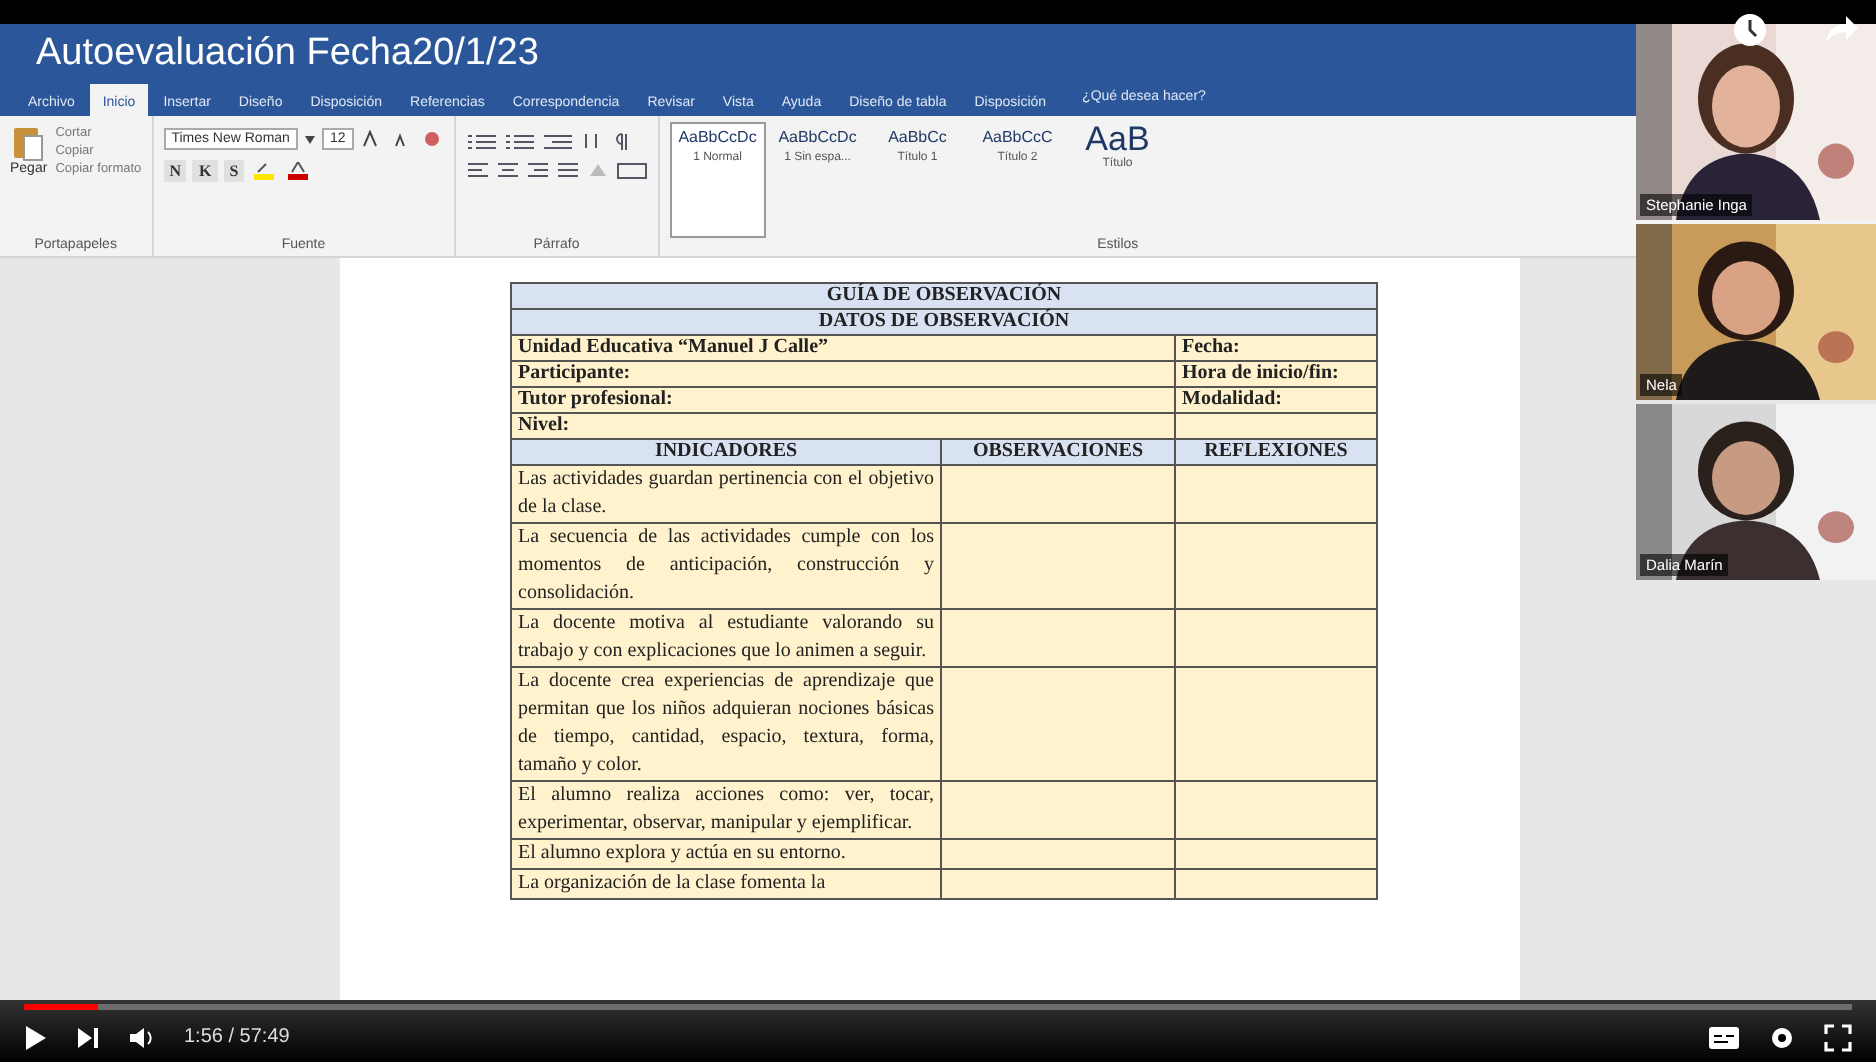 Image resolution: width=1876 pixels, height=1062 pixels. I want to click on caret-icon, so click(309, 139).